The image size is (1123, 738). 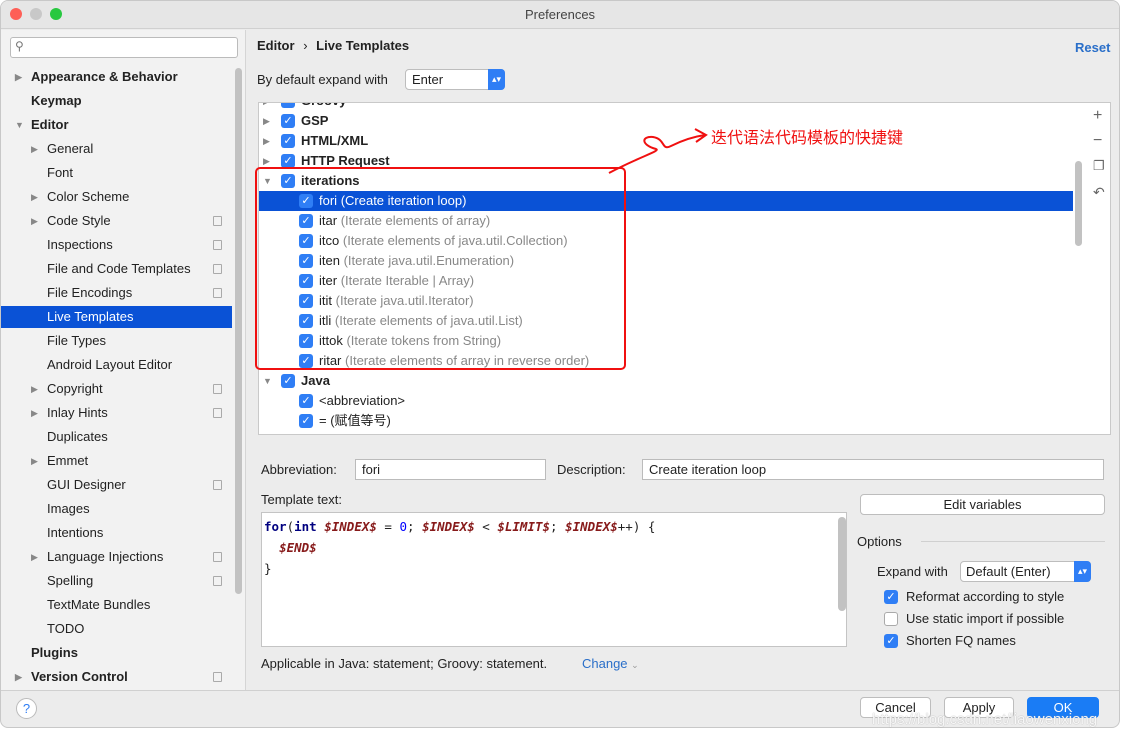 I want to click on expand-with-option-label: Expand with, so click(x=912, y=571).